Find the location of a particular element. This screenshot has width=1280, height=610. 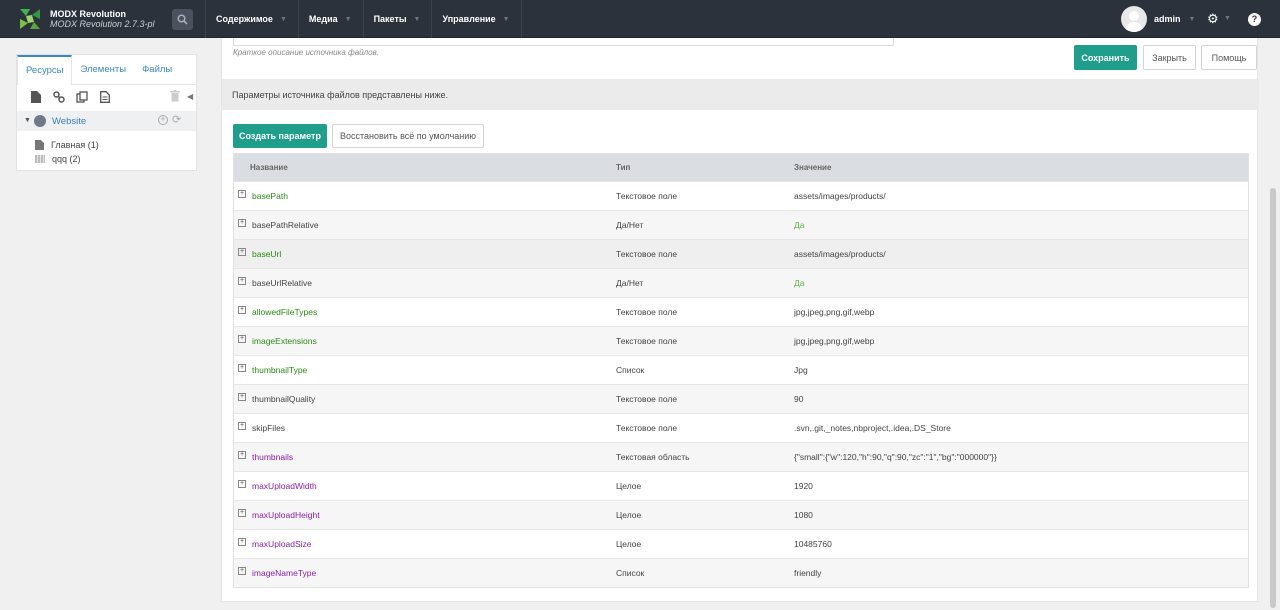

table-row: + thumbnailQuality Текстовое поле 90 is located at coordinates (741, 398).